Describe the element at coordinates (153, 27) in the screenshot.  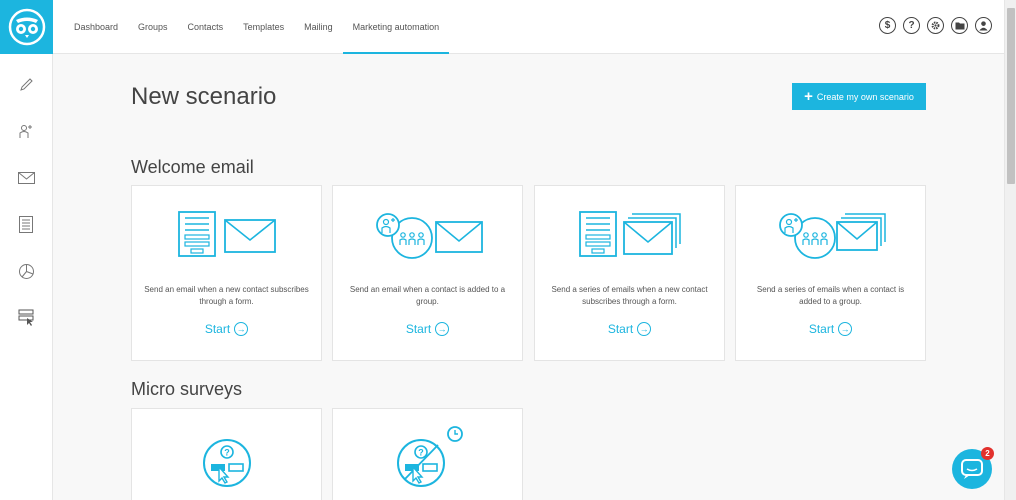
I see `nav-groups: Groups` at that location.